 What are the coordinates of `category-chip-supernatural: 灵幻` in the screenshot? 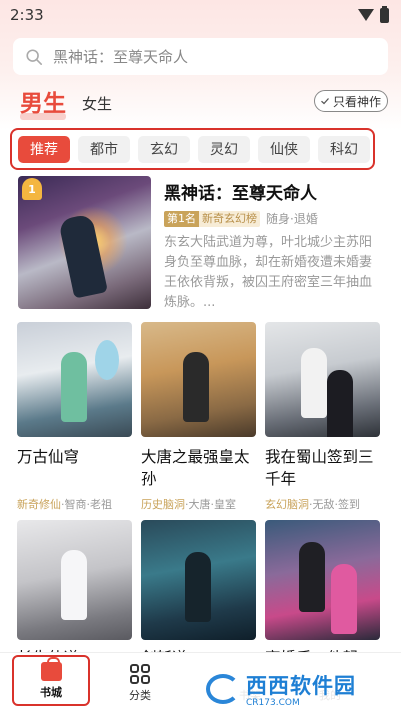 It's located at (224, 149).